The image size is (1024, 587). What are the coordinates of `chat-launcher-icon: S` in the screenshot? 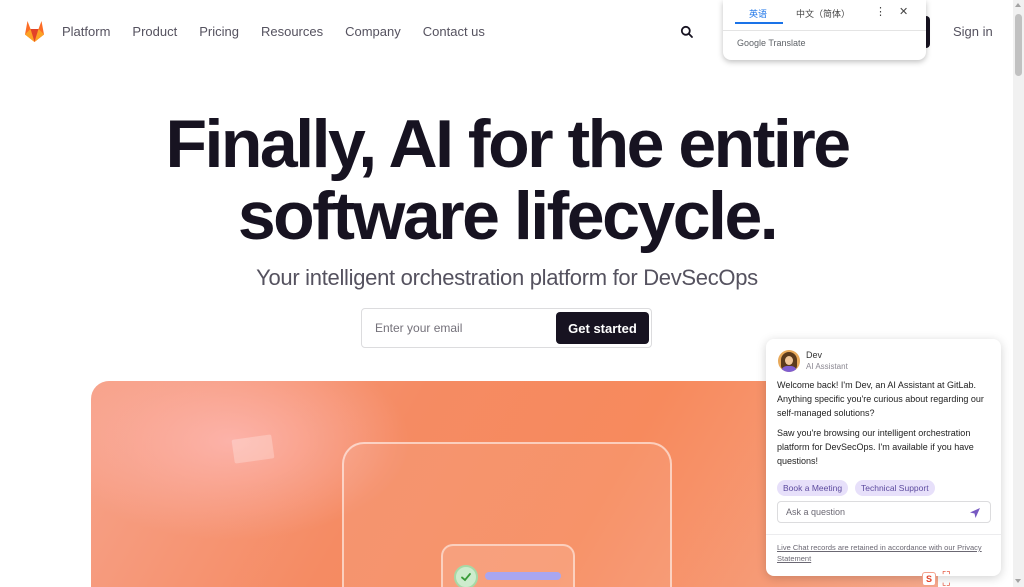 It's located at (929, 579).